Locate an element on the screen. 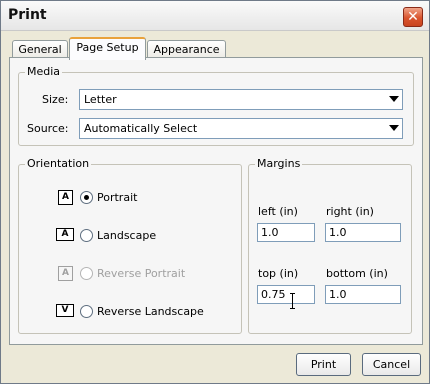  source-label: Source: is located at coordinates (48, 128).